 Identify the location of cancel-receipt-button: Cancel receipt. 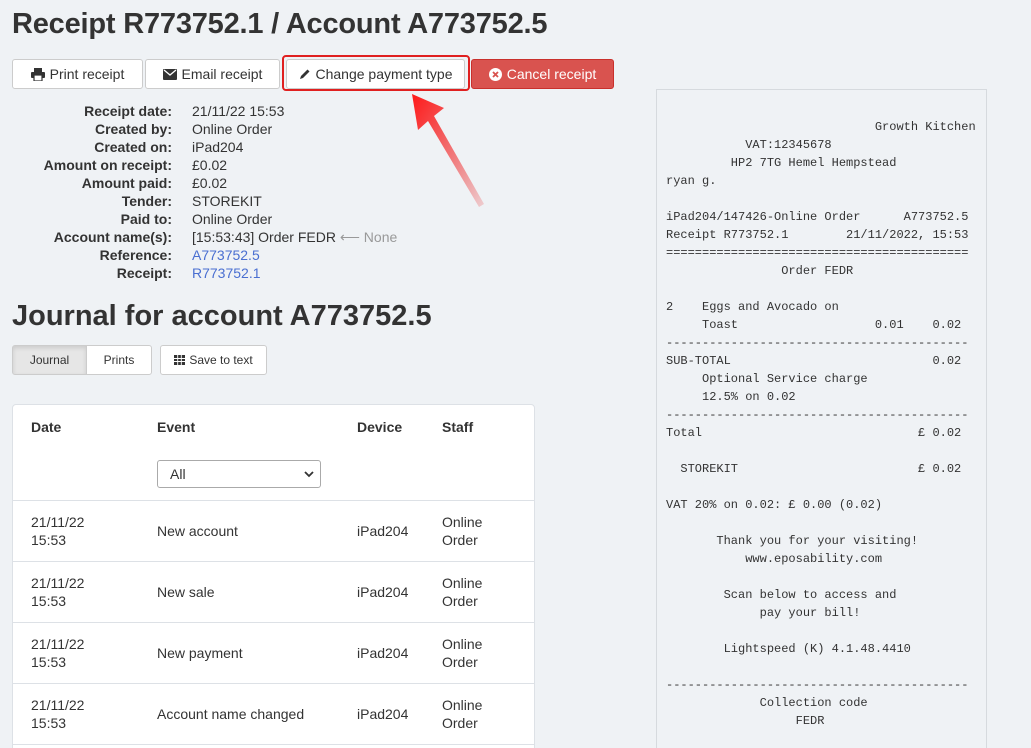
(542, 74).